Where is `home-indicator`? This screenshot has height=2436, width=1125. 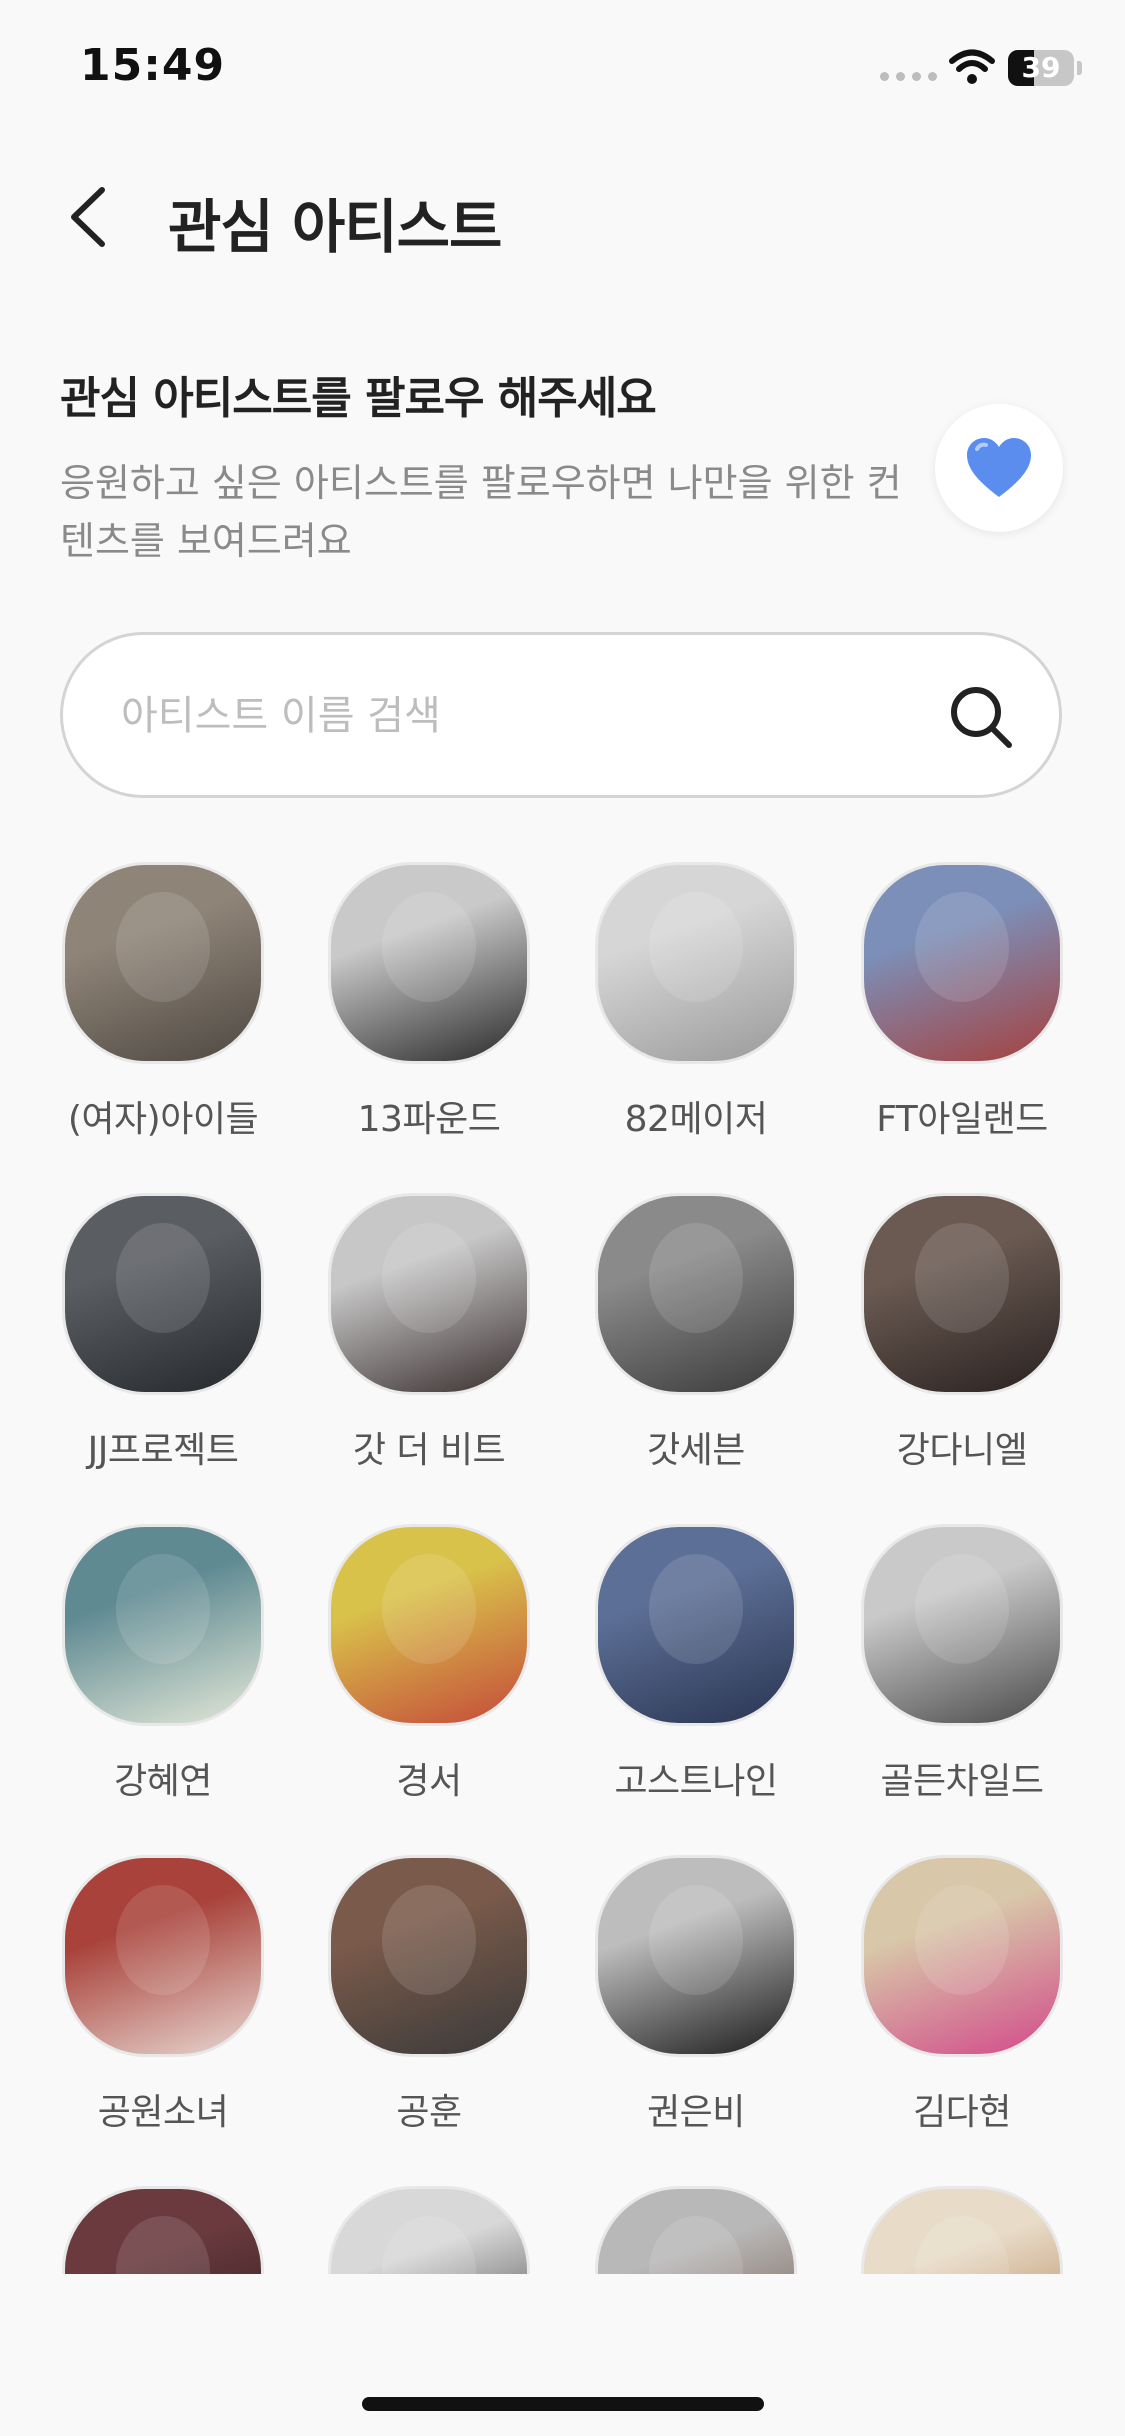 home-indicator is located at coordinates (563, 2404).